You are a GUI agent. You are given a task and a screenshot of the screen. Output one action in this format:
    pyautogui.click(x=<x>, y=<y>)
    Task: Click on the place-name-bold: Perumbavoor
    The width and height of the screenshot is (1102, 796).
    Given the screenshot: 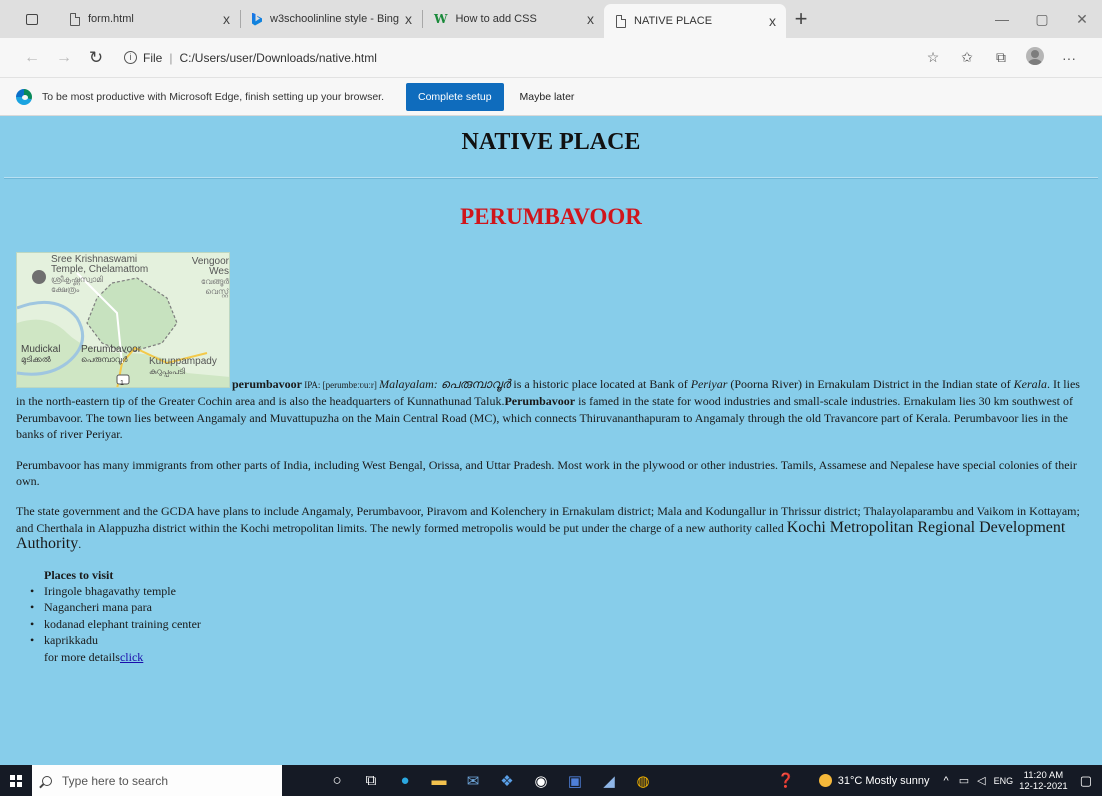 What is the action you would take?
    pyautogui.click(x=540, y=401)
    